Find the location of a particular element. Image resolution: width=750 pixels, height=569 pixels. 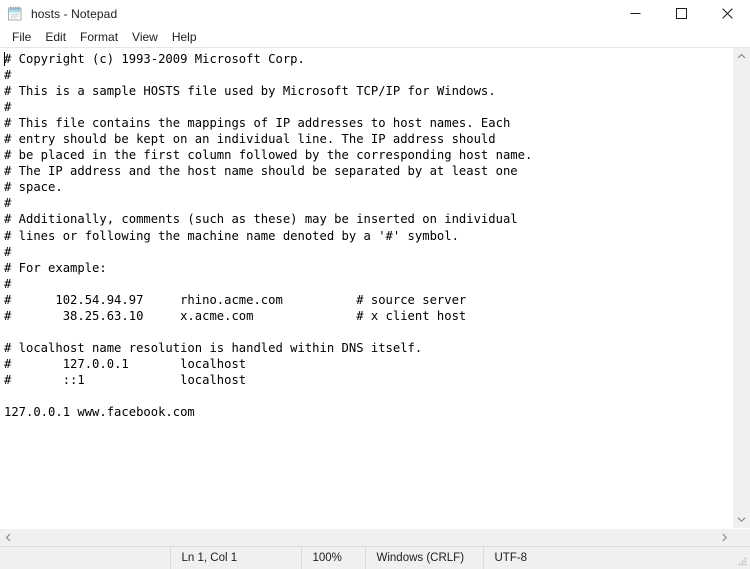

vertical-scroll-thumb is located at coordinates (741, 288).